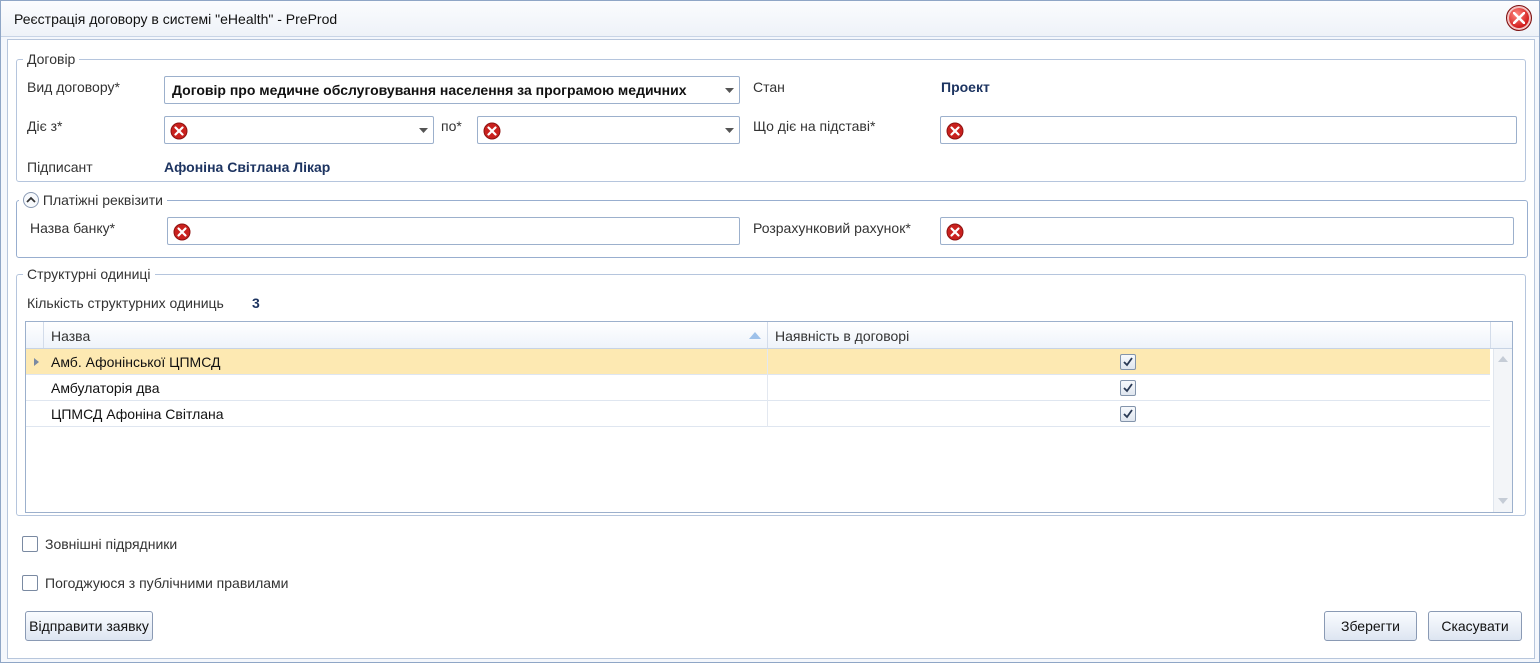 The width and height of the screenshot is (1540, 663). Describe the element at coordinates (755, 335) in the screenshot. I see `sort-ascending-icon` at that location.